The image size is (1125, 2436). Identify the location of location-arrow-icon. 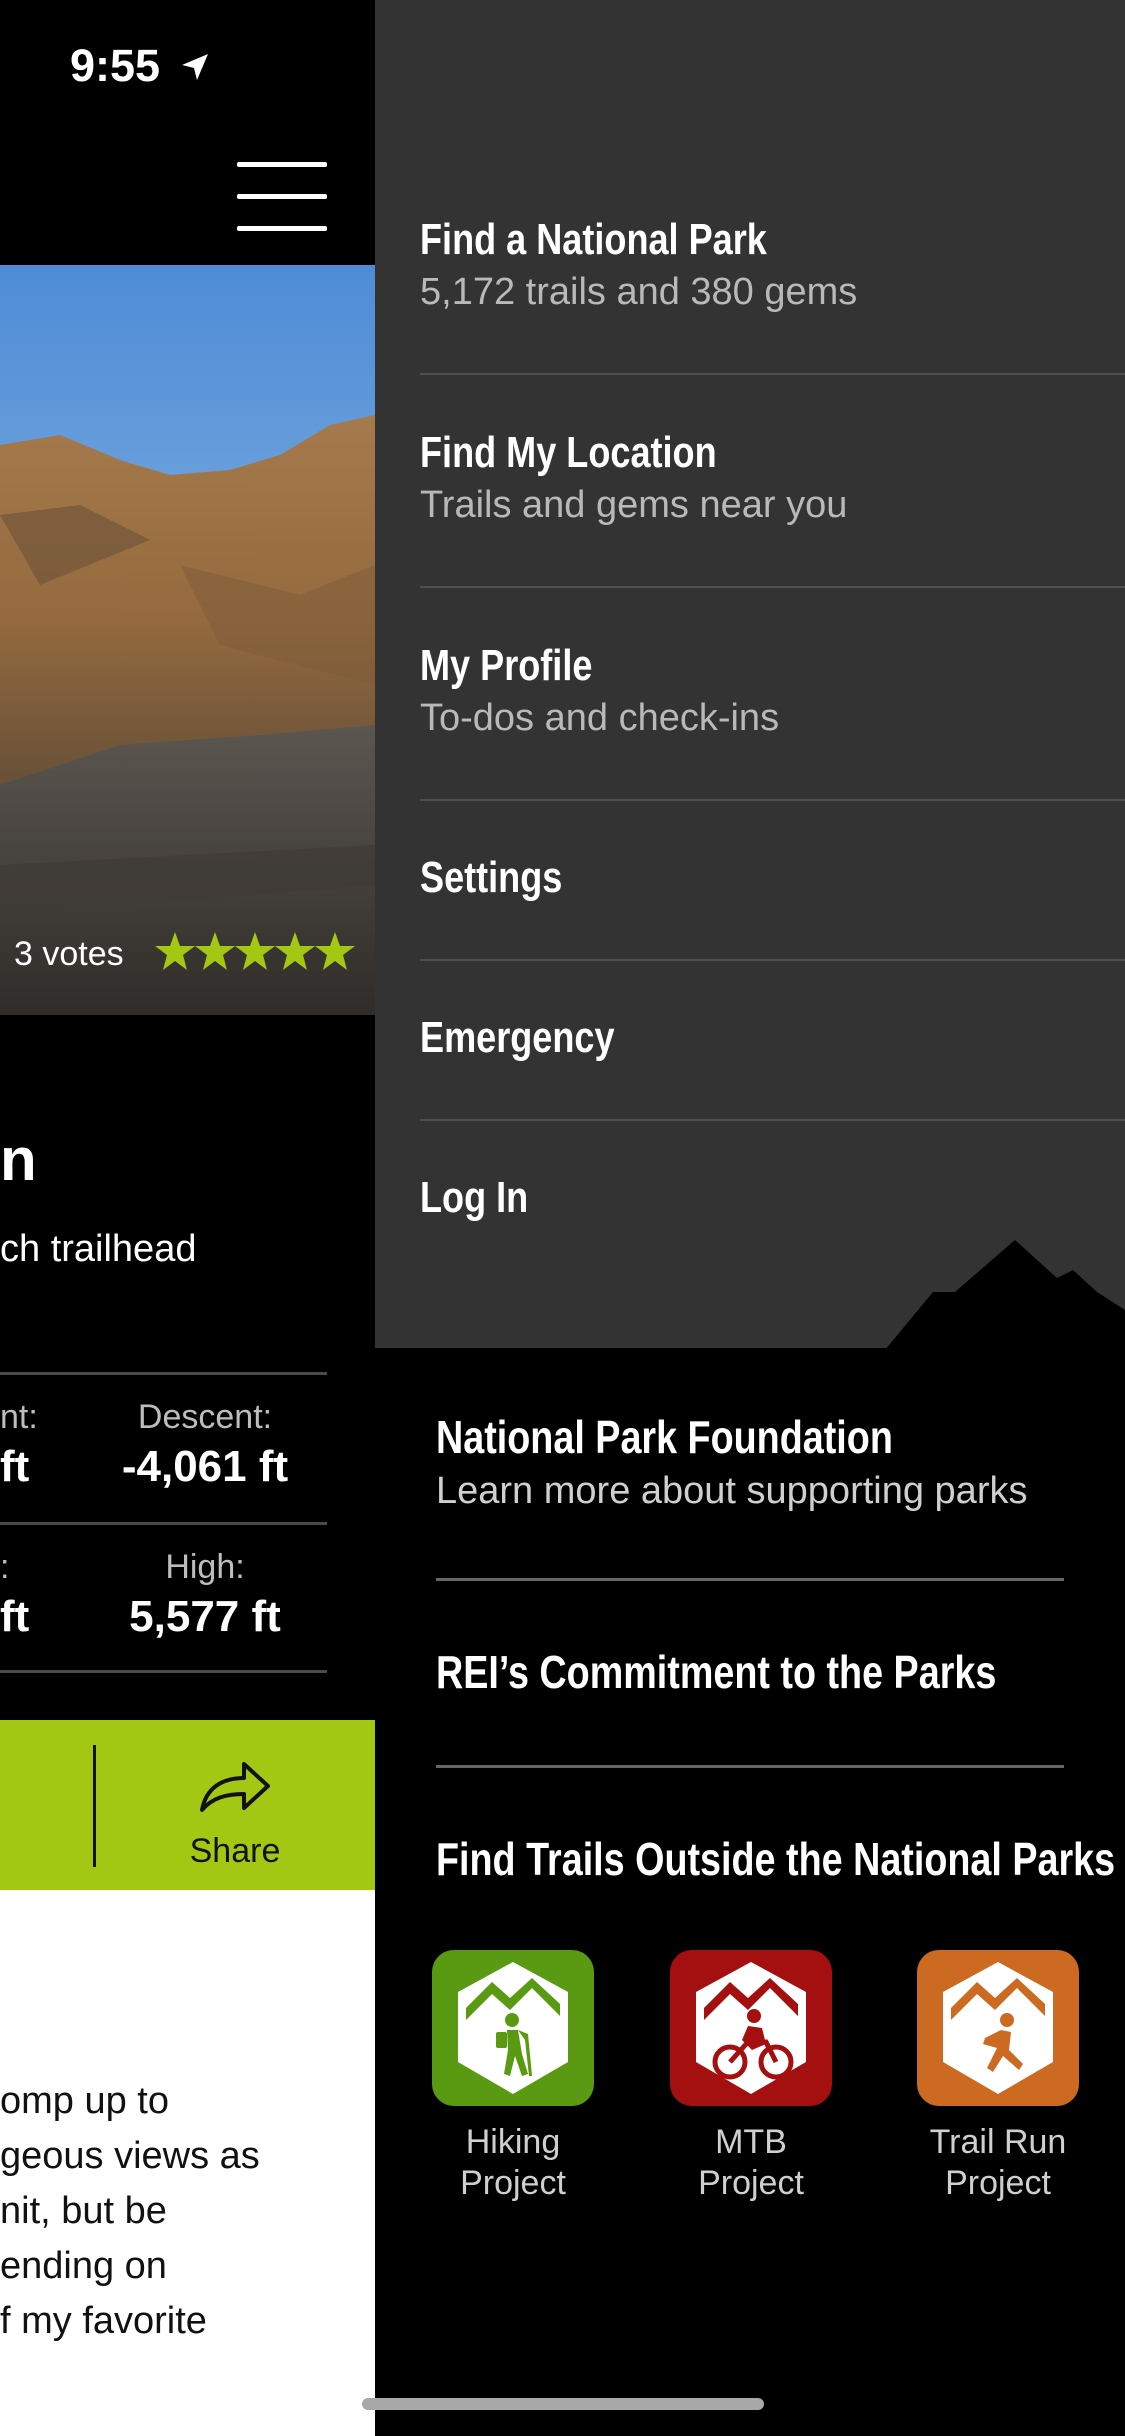
(195, 67).